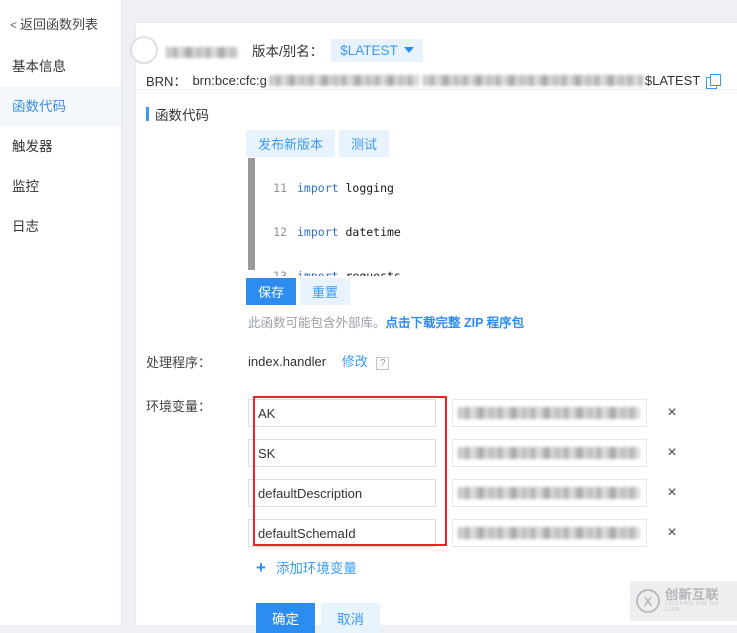 Image resolution: width=737 pixels, height=633 pixels. Describe the element at coordinates (251, 214) in the screenshot. I see `code-editor-scrollbar` at that location.